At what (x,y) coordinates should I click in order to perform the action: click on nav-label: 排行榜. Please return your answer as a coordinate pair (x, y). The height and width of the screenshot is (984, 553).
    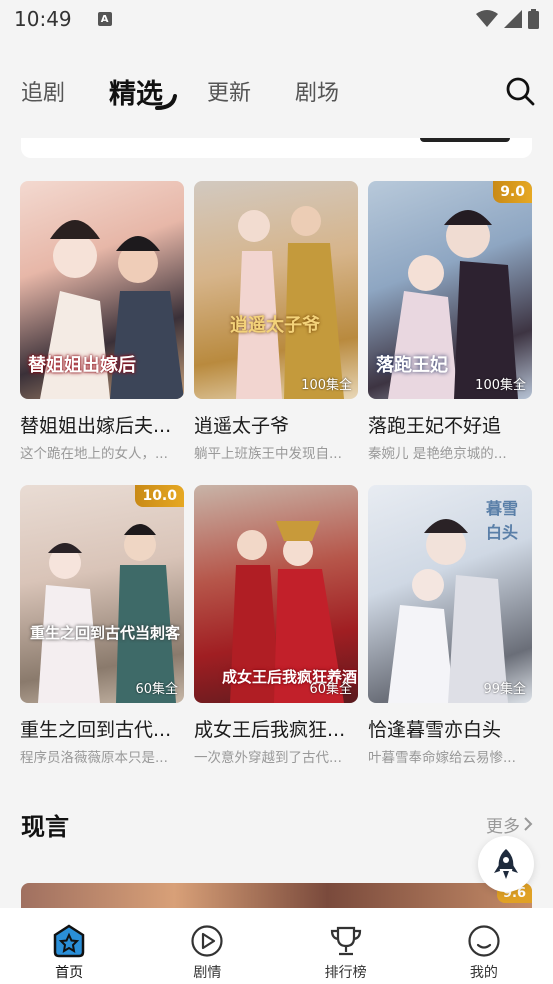
    Looking at the image, I should click on (345, 973).